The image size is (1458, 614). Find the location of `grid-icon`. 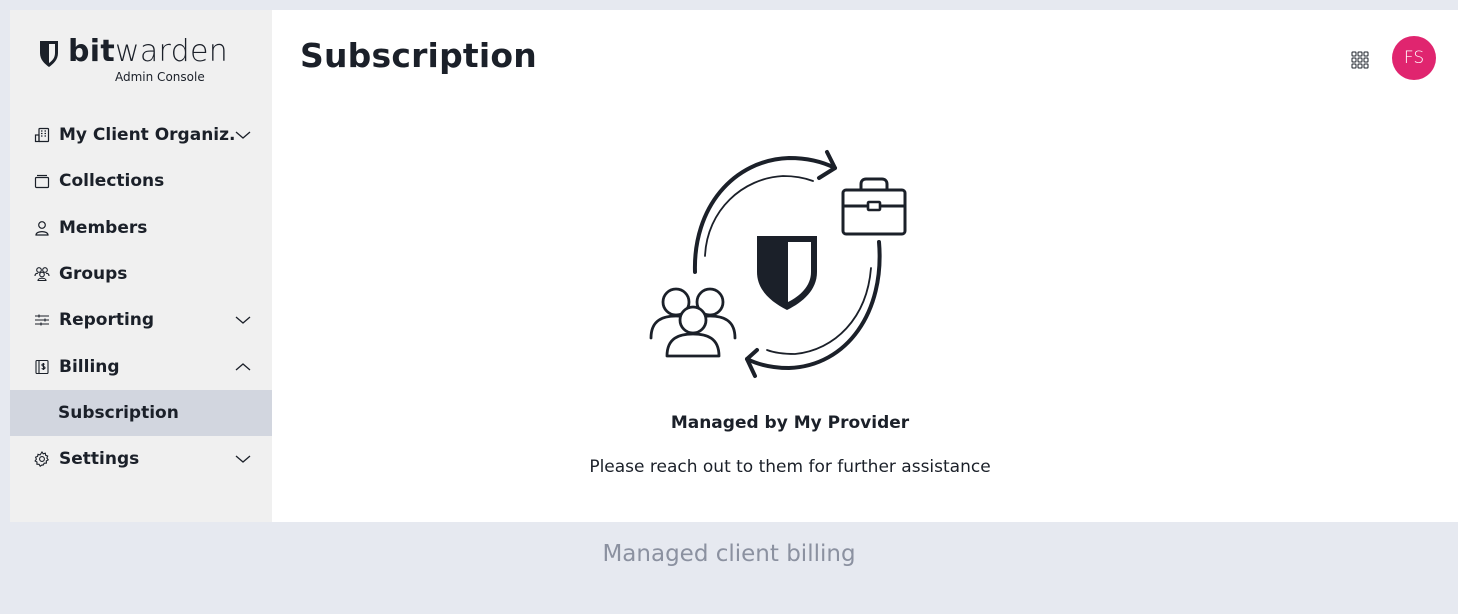

grid-icon is located at coordinates (1360, 60).